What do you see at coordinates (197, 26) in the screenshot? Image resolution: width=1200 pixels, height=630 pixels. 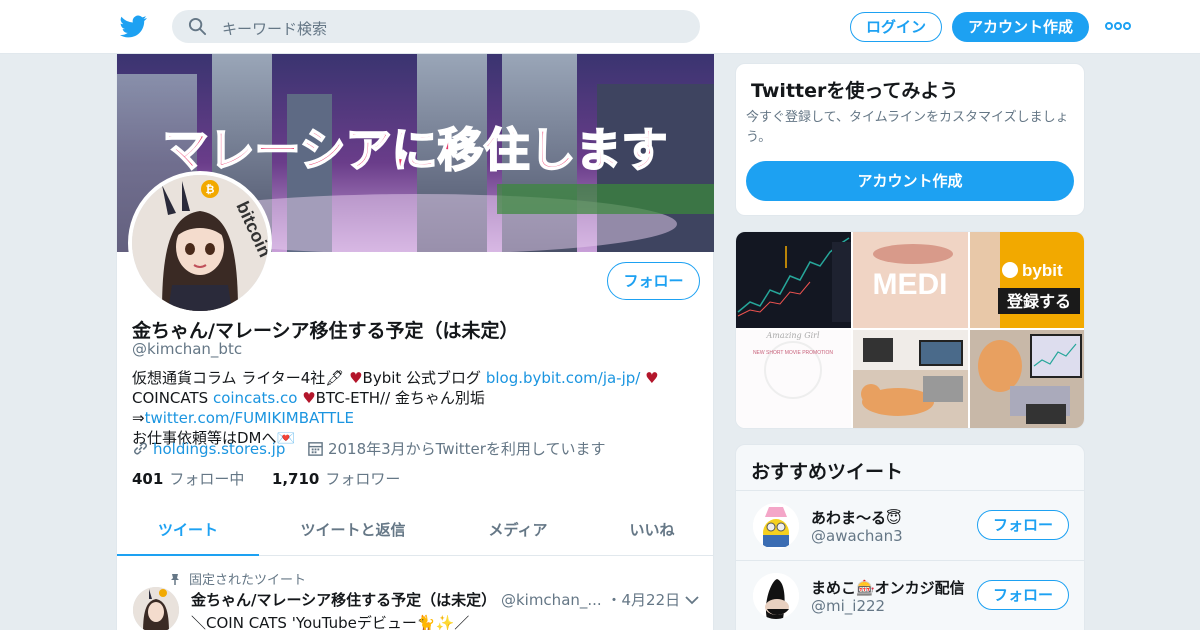 I see `search-icon` at bounding box center [197, 26].